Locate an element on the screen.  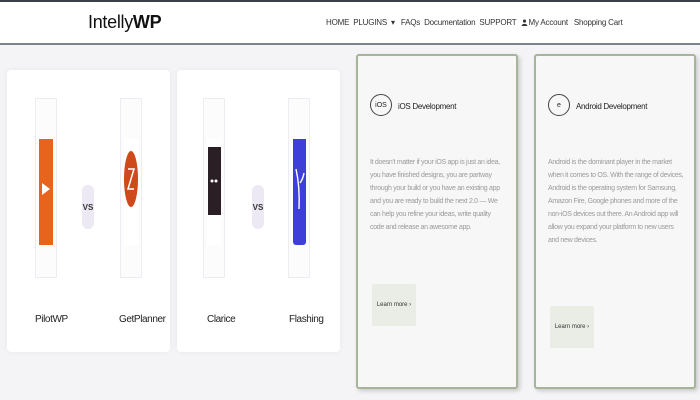
nav-faqs: FAQs is located at coordinates (410, 22).